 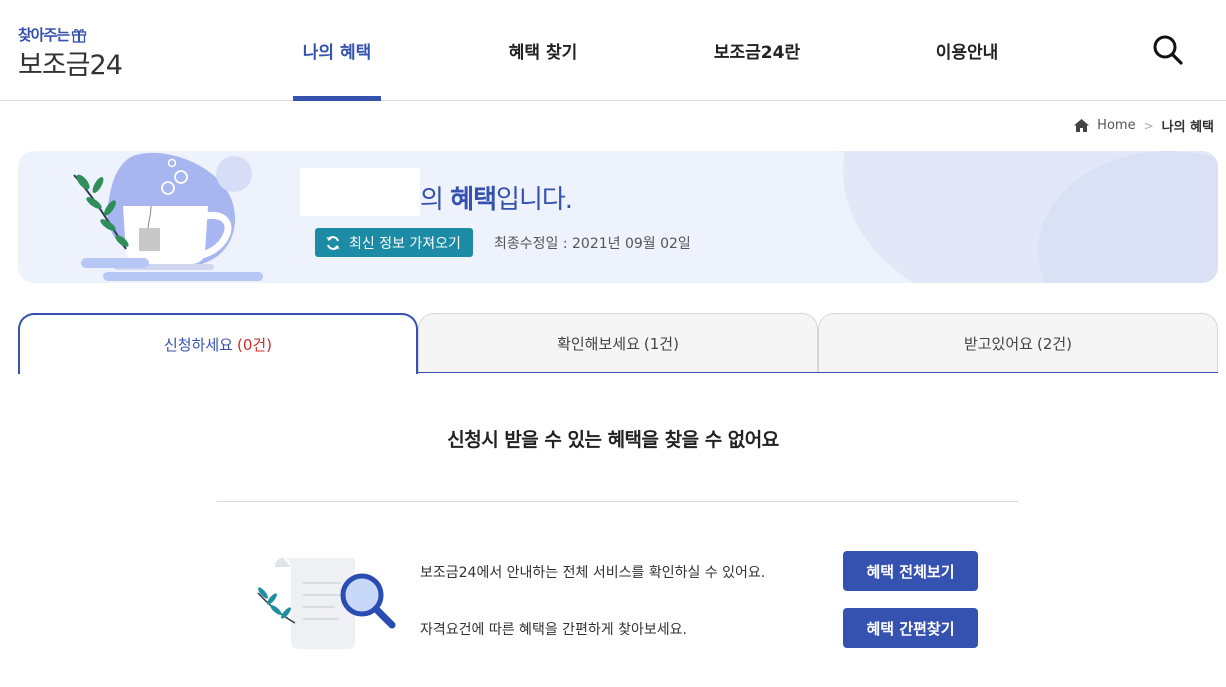 I want to click on tab-count: (1건), so click(x=661, y=343).